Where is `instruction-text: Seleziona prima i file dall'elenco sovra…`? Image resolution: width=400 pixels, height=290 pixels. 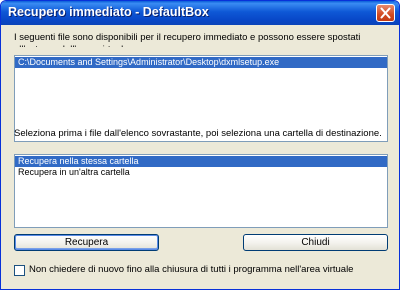 instruction-text: Seleziona prima i file dall'elenco sovra… is located at coordinates (198, 133).